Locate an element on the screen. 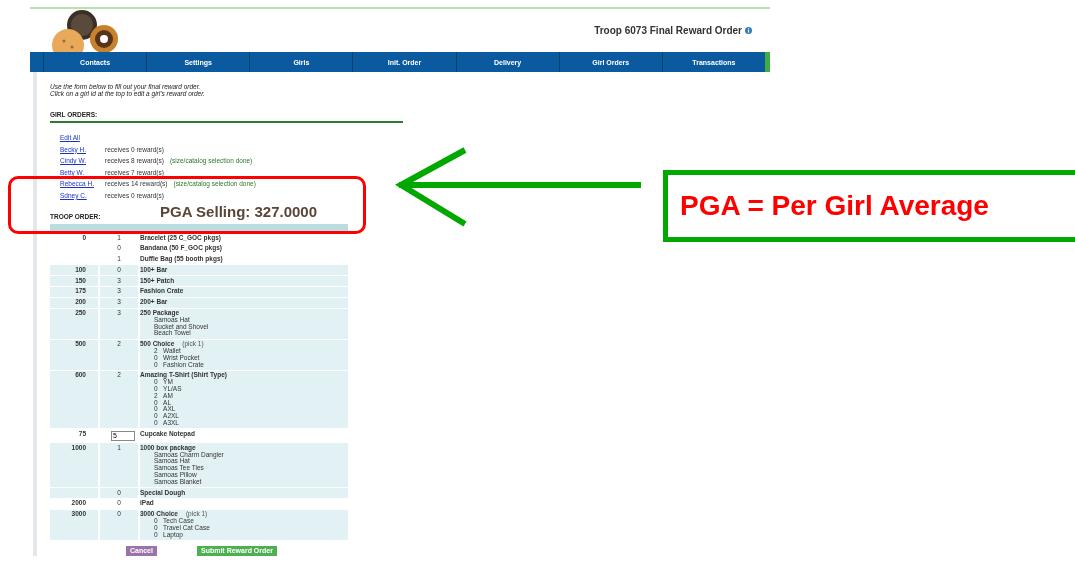 This screenshot has width=1075, height=584. pga-selling-text: PGA Selling: 327.0000 is located at coordinates (239, 211).